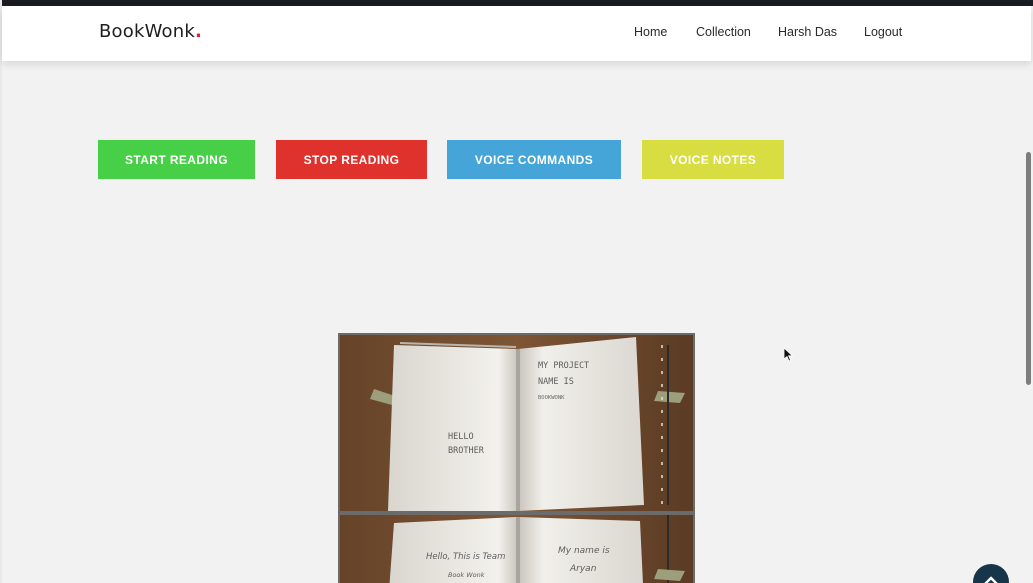 This screenshot has width=1033, height=583. What do you see at coordinates (650, 32) in the screenshot?
I see `nav-home-link: Home` at bounding box center [650, 32].